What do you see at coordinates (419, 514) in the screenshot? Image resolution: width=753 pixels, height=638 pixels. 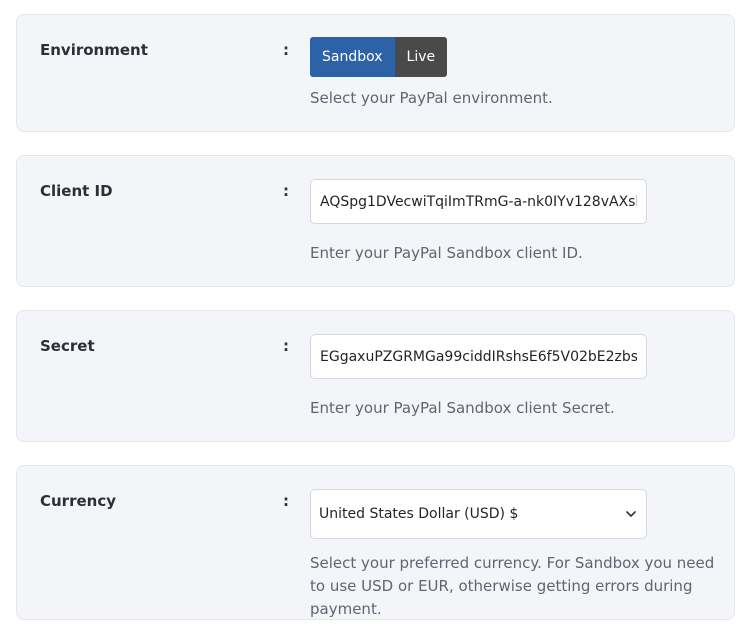 I see `currency-selected-value: United States Dollar (USD) $` at bounding box center [419, 514].